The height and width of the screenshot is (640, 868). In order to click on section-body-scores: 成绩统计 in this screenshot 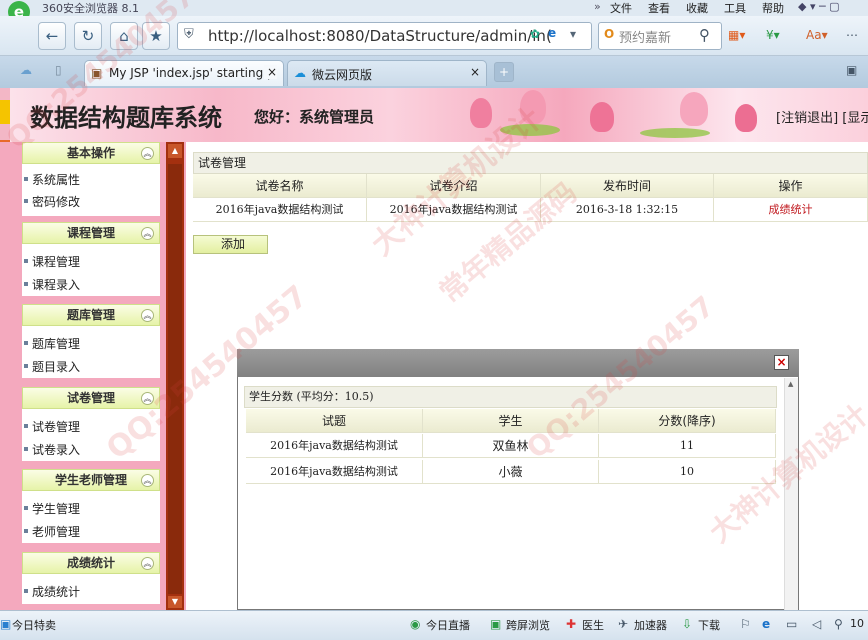, I will do `click(91, 589)`.